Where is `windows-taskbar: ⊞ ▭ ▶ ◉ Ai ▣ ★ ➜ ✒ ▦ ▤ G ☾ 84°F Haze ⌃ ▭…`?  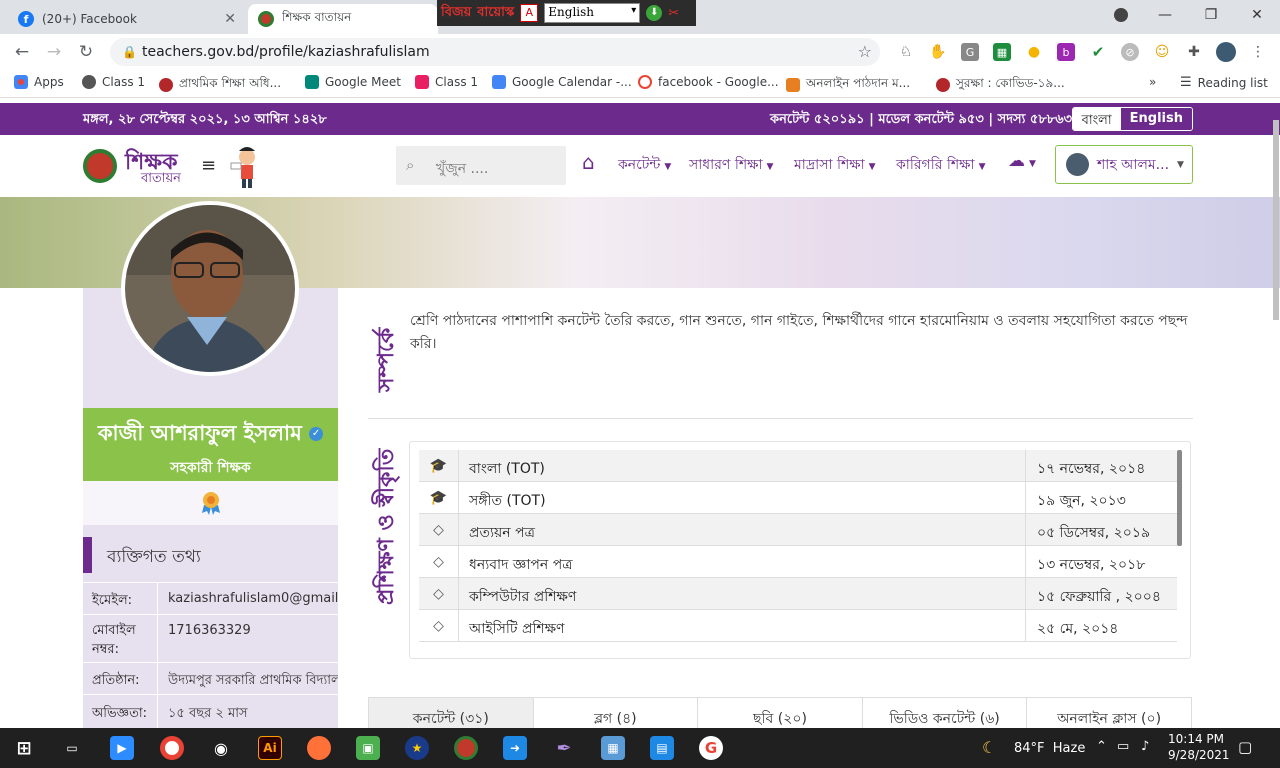
windows-taskbar: ⊞ ▭ ▶ ◉ Ai ▣ ★ ➜ ✒ ▦ ▤ G ☾ 84°F Haze ⌃ ▭… is located at coordinates (640, 748).